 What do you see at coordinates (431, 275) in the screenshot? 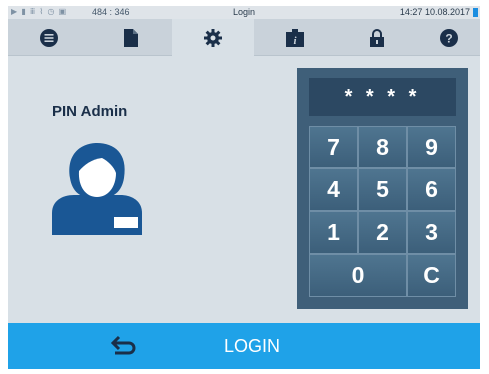
I see `key-clear: C` at bounding box center [431, 275].